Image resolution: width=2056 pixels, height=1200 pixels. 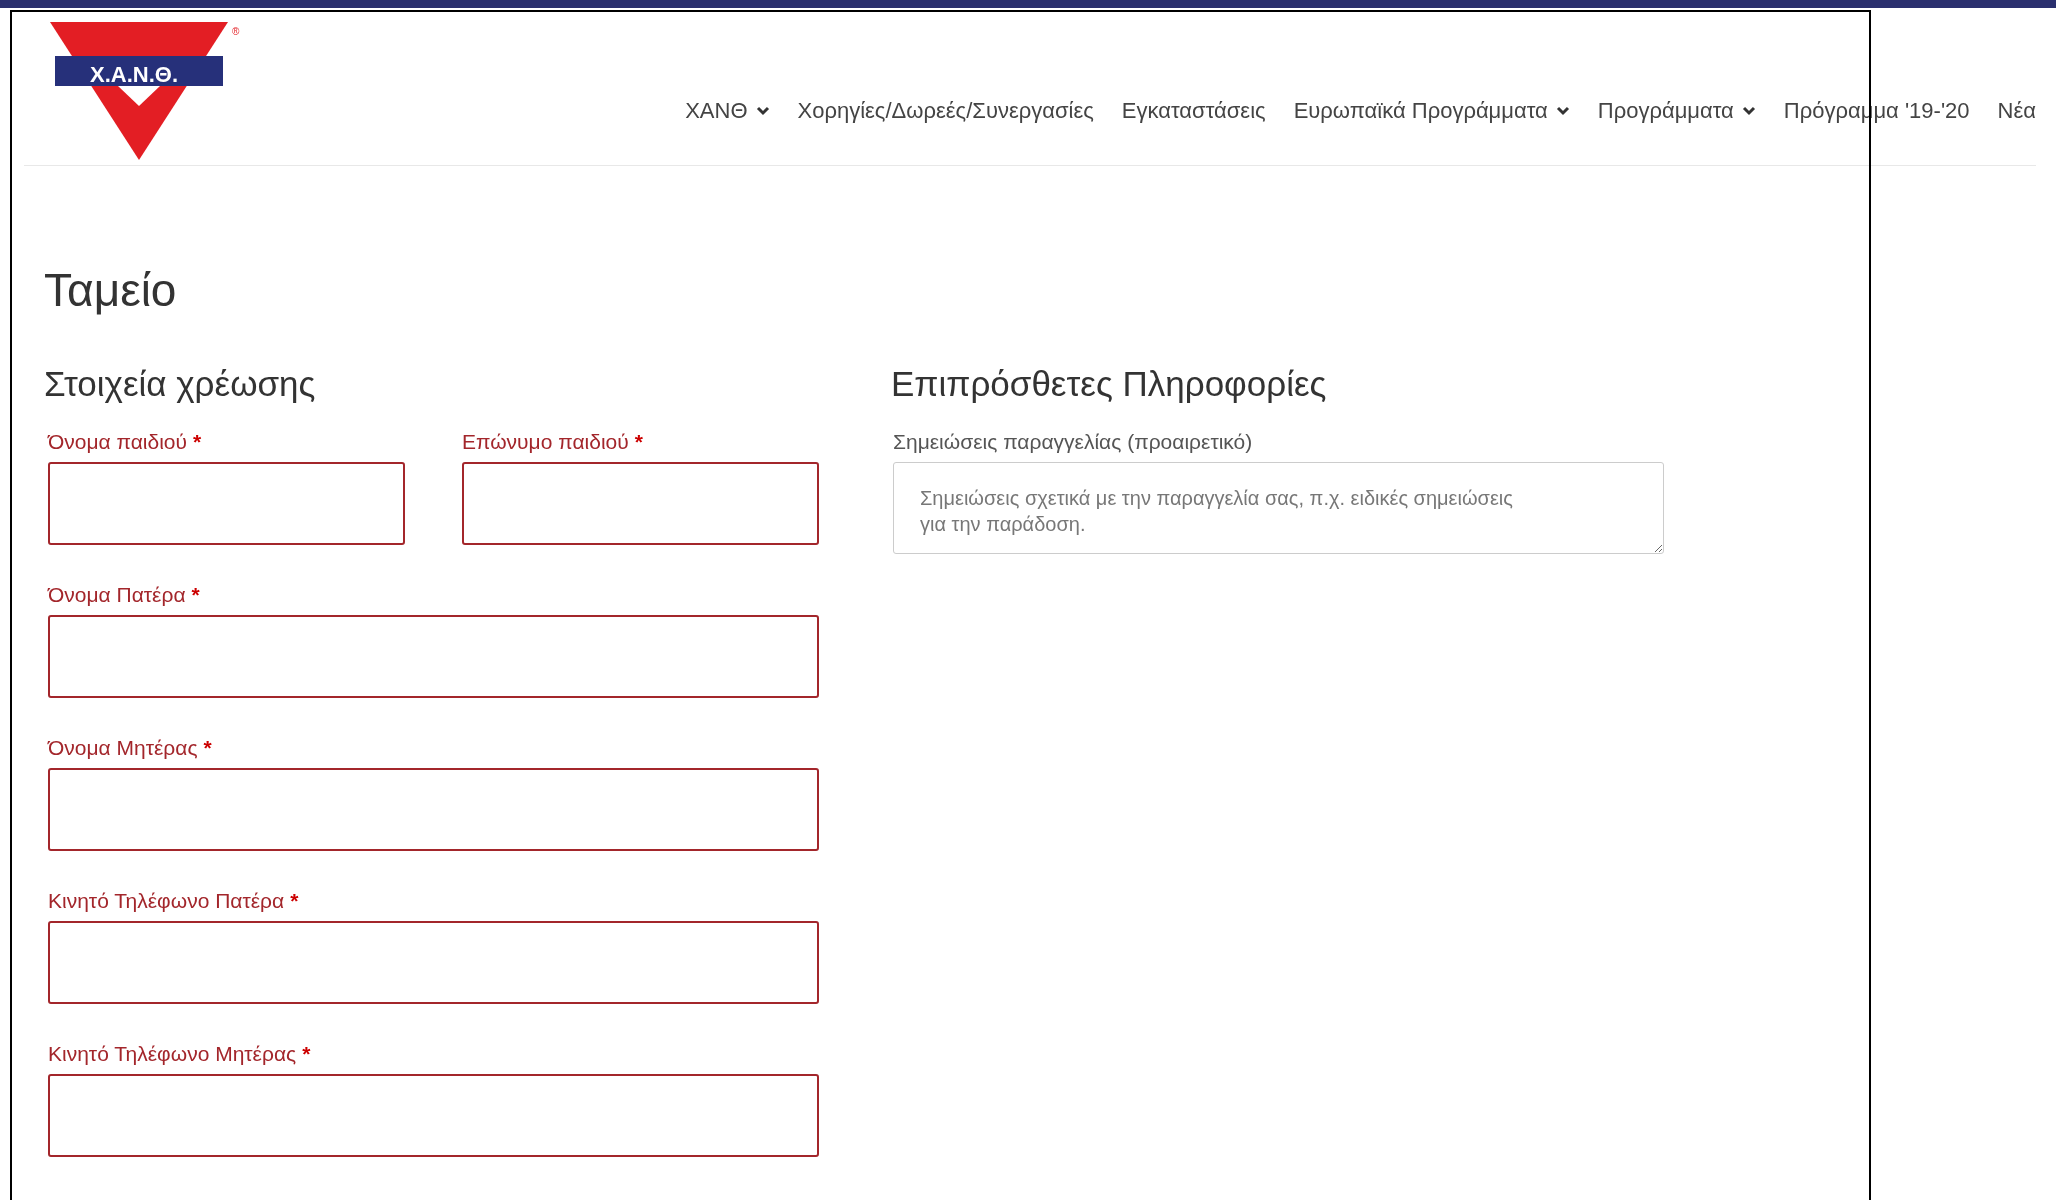 I want to click on registered-mark: ®, so click(x=236, y=32).